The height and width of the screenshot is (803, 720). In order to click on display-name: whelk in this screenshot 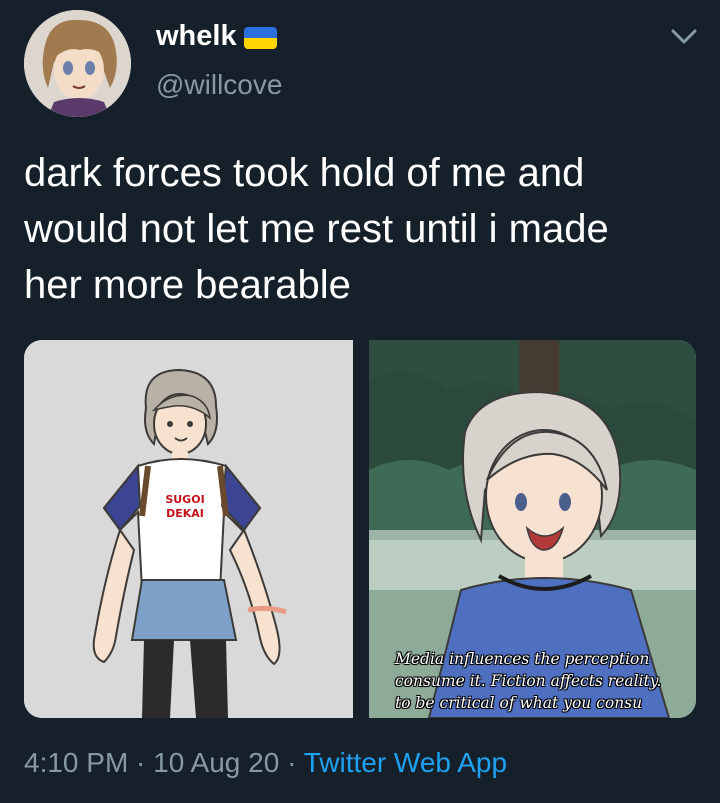, I will do `click(196, 36)`.